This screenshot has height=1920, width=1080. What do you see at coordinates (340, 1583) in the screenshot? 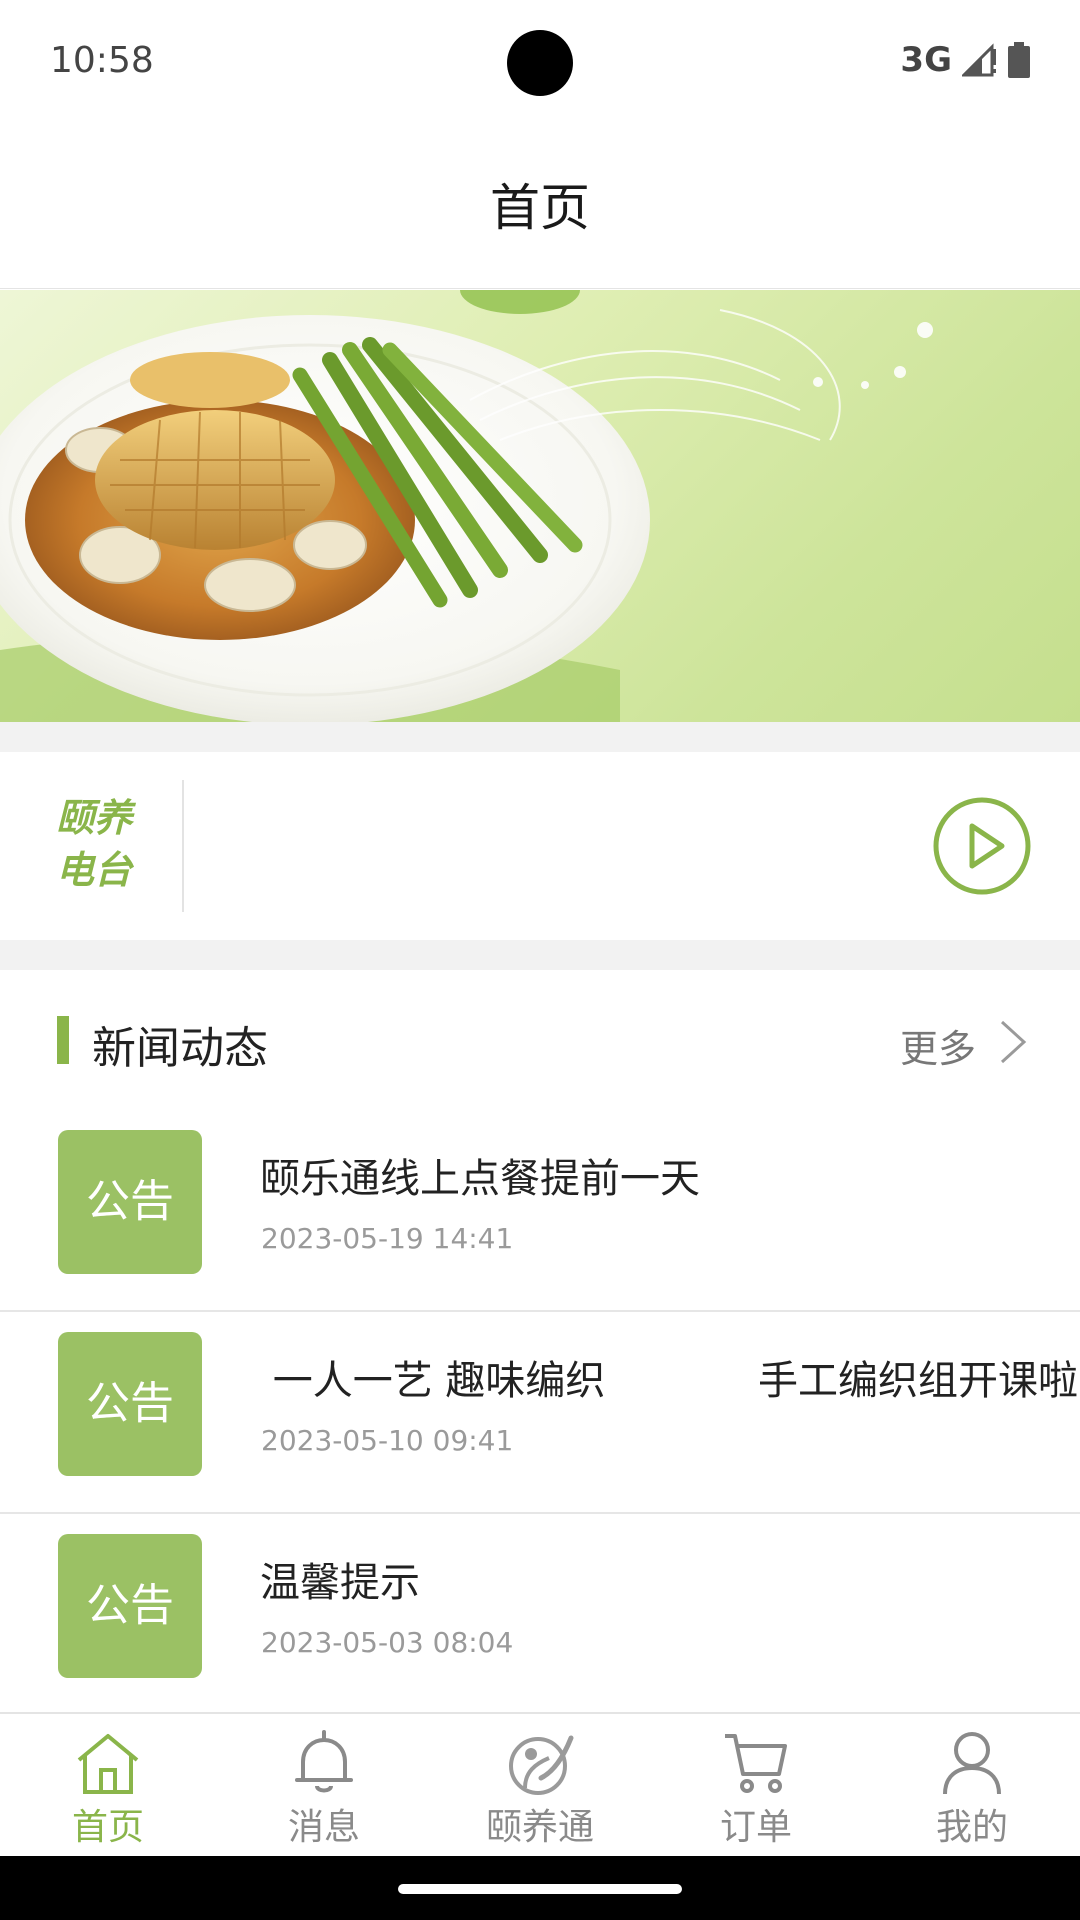
I see `news-item-title: 温馨提示` at bounding box center [340, 1583].